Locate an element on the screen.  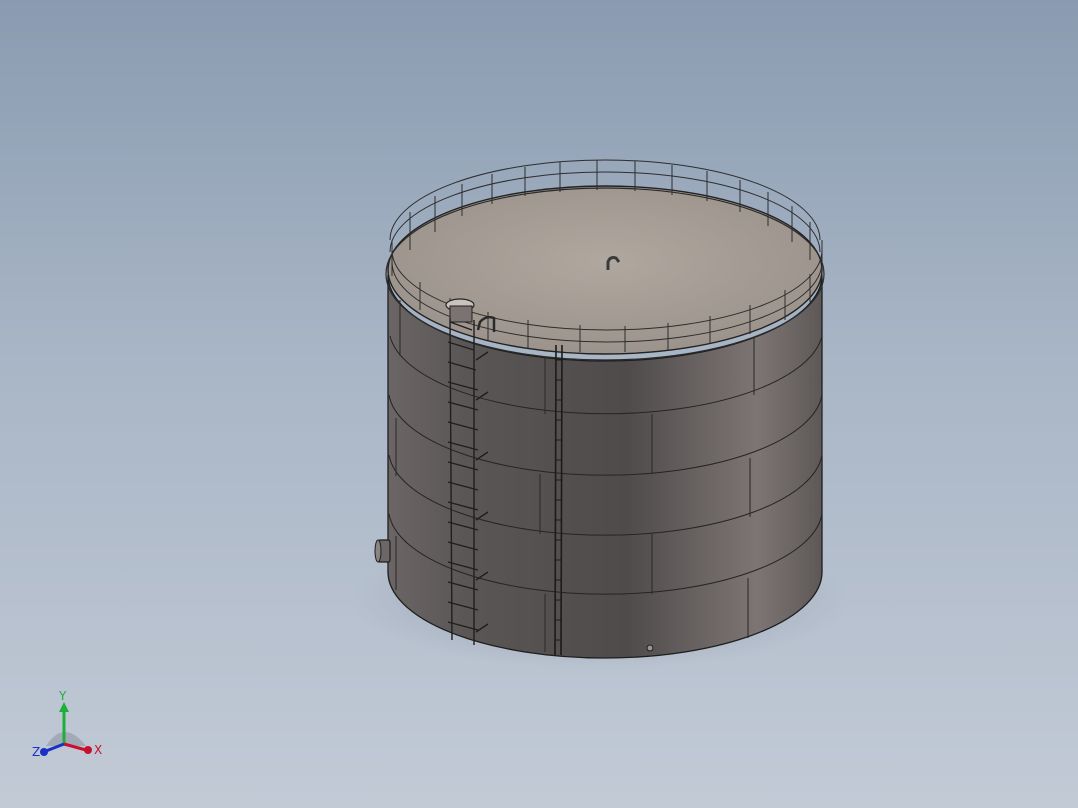
side-nozzle is located at coordinates (382, 551).